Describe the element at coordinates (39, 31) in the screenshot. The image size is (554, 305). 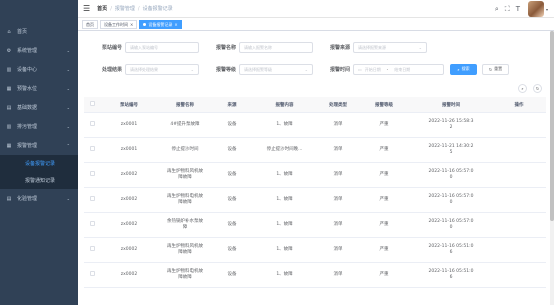
I see `sidebar-item-0: ⌂ 首页` at that location.